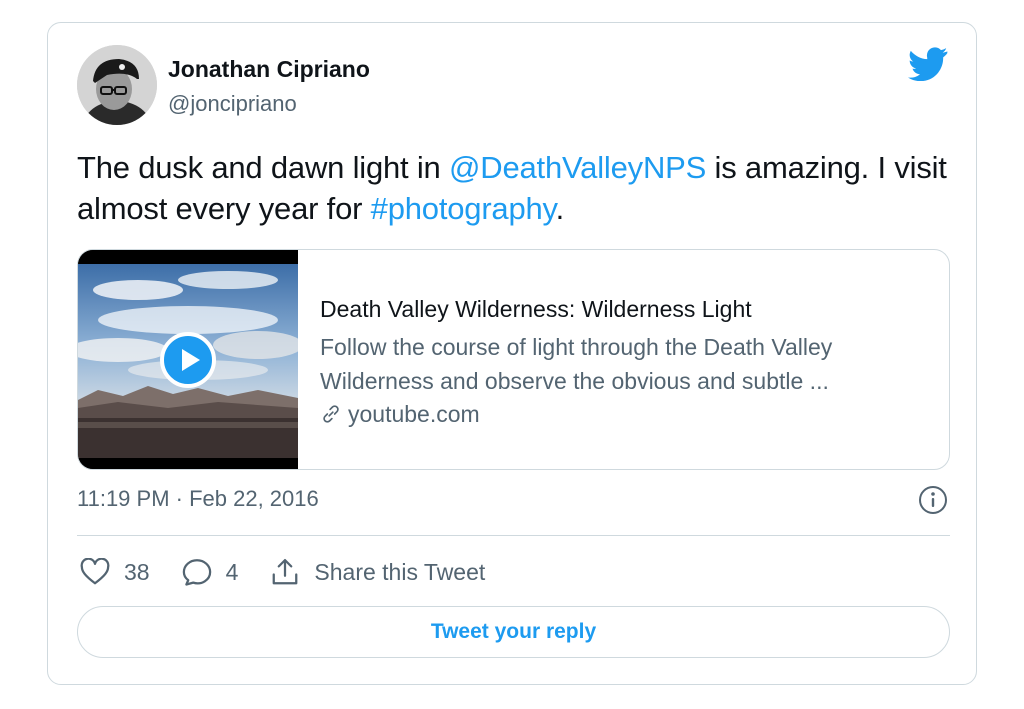 The width and height of the screenshot is (1024, 709). What do you see at coordinates (232, 571) in the screenshot?
I see `reply-count: 4` at bounding box center [232, 571].